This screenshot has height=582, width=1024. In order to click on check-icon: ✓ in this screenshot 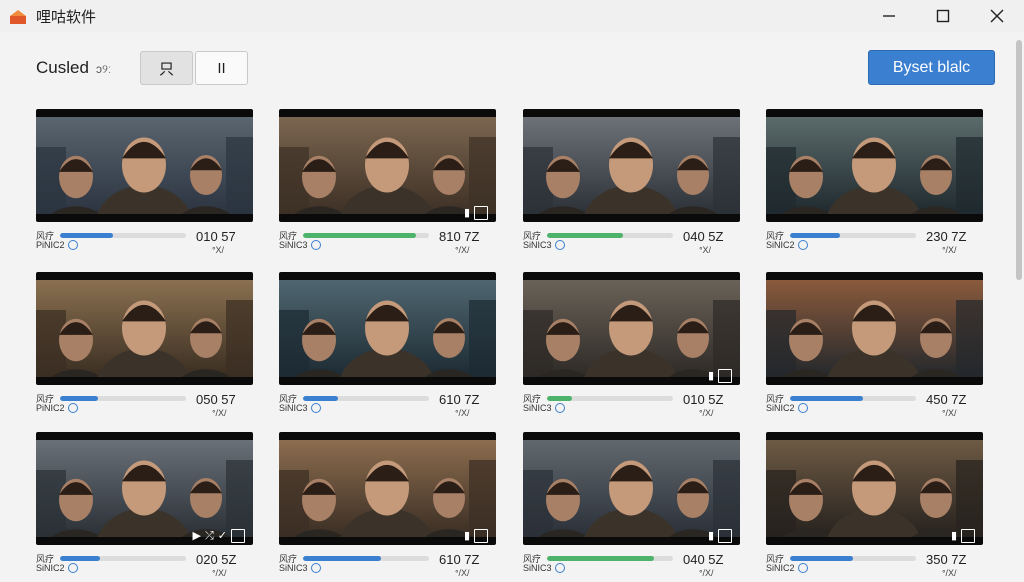, I will do `click(222, 536)`.